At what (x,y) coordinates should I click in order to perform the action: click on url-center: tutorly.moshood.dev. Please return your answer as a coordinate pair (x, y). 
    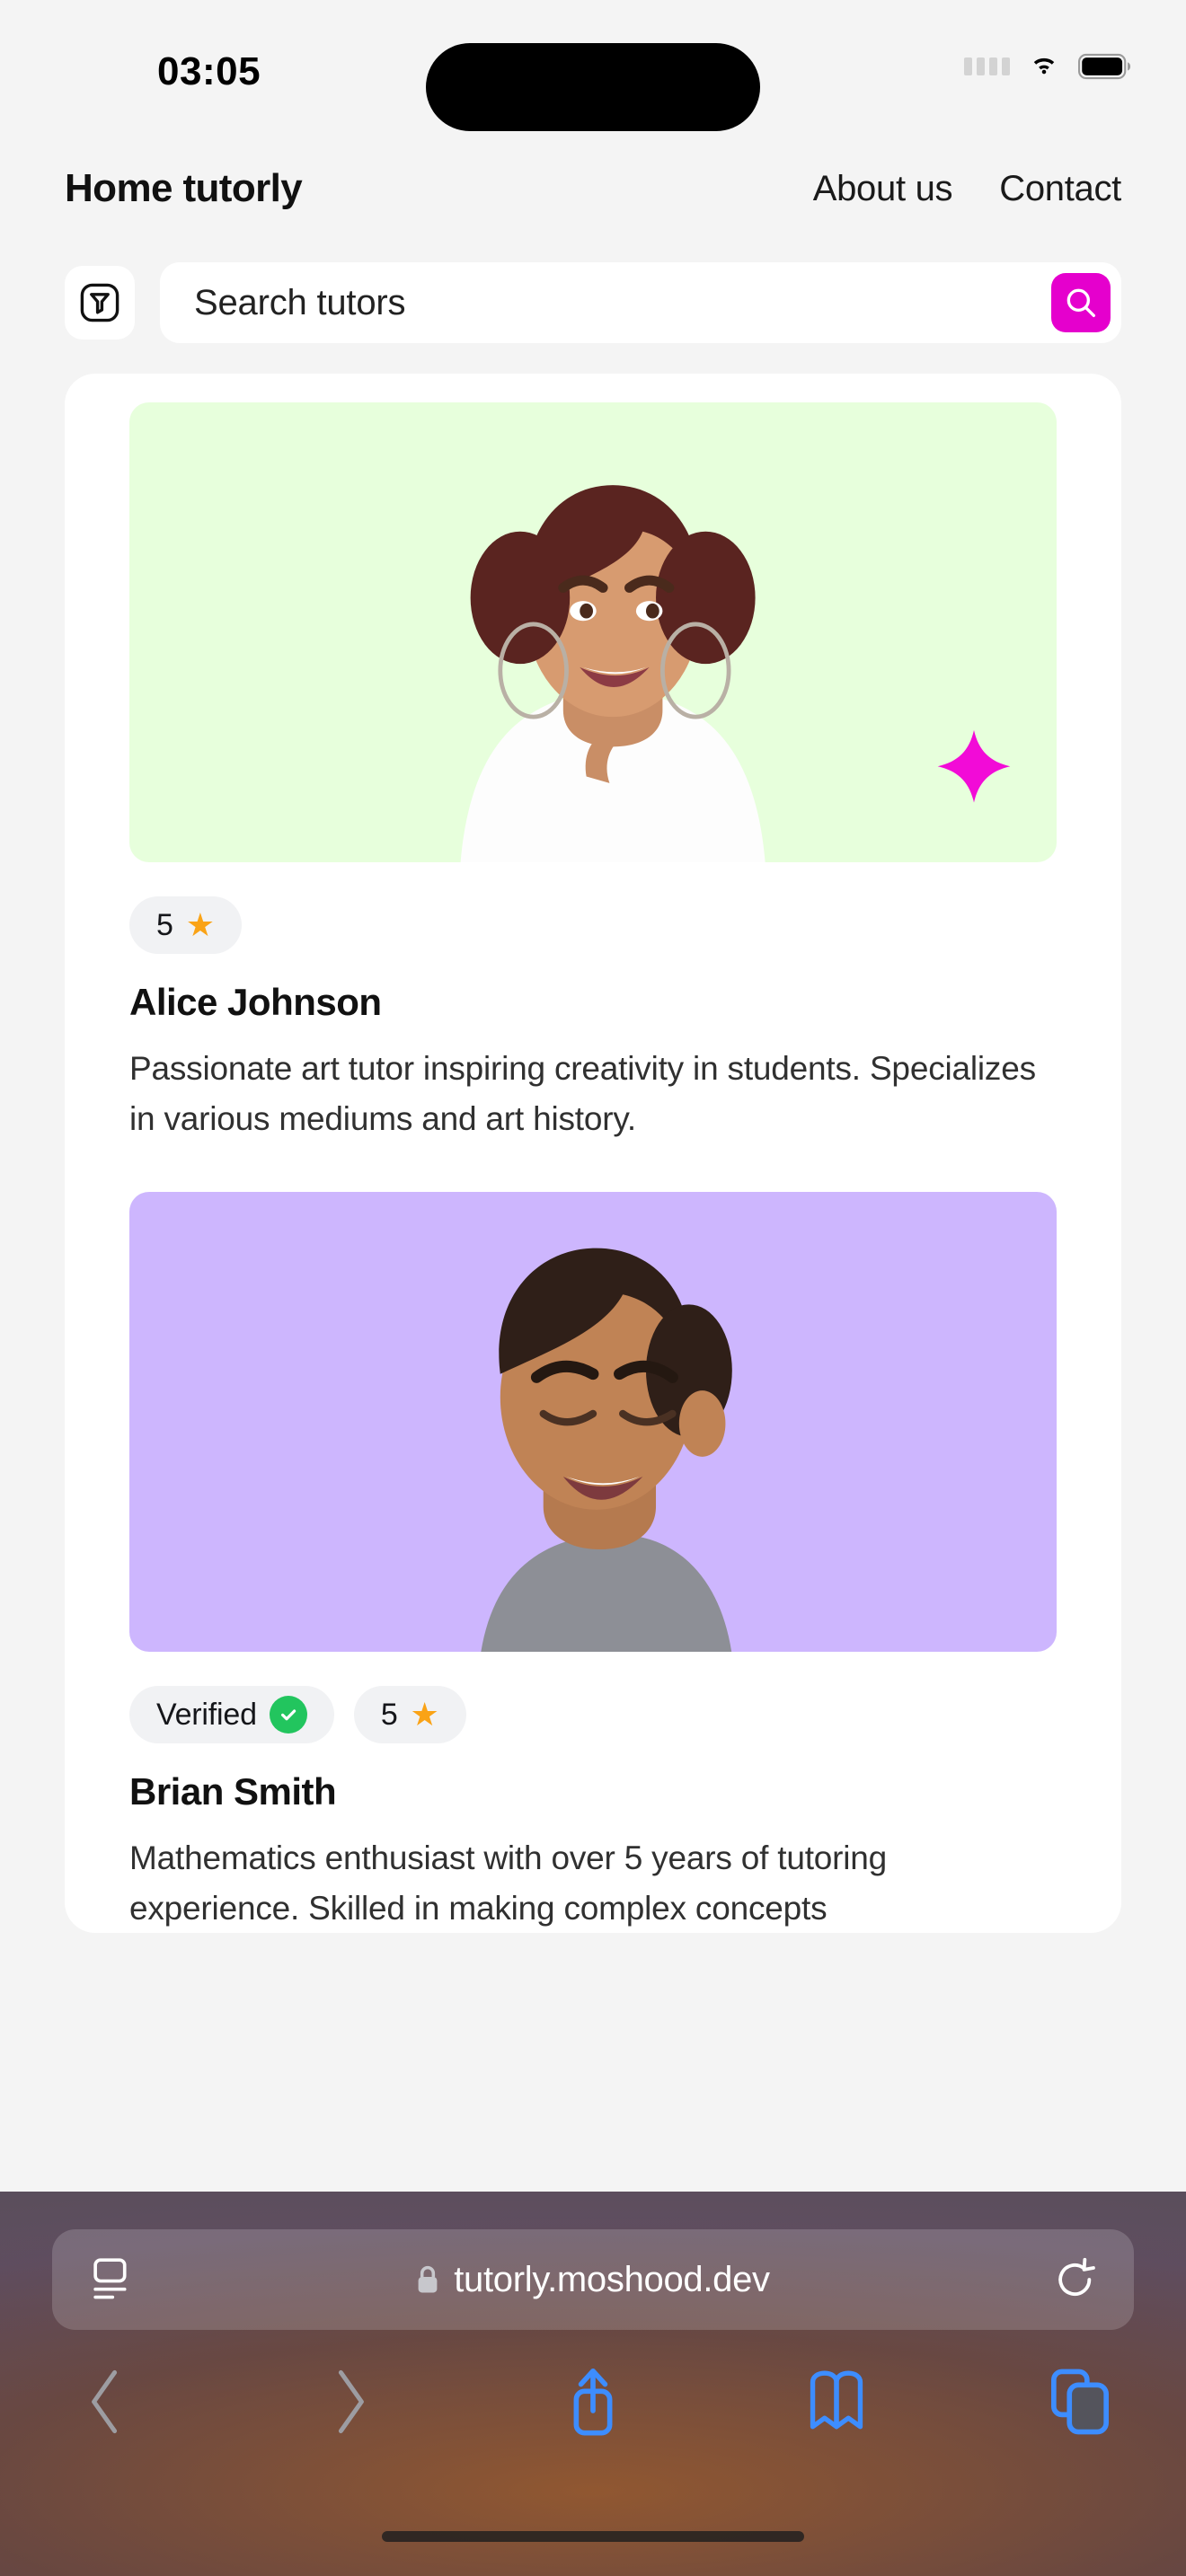
    Looking at the image, I should click on (593, 2280).